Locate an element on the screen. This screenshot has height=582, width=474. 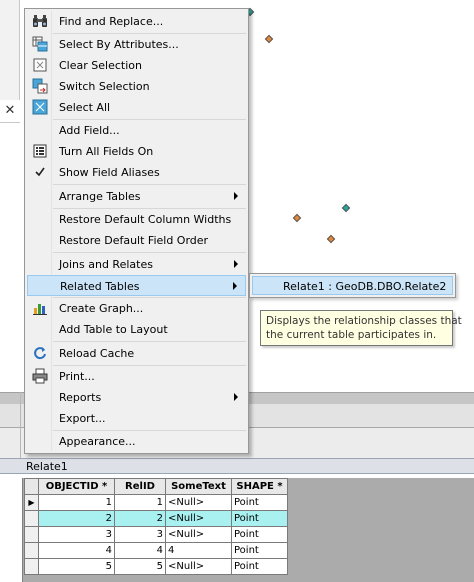
printer-icon is located at coordinates (40, 376).